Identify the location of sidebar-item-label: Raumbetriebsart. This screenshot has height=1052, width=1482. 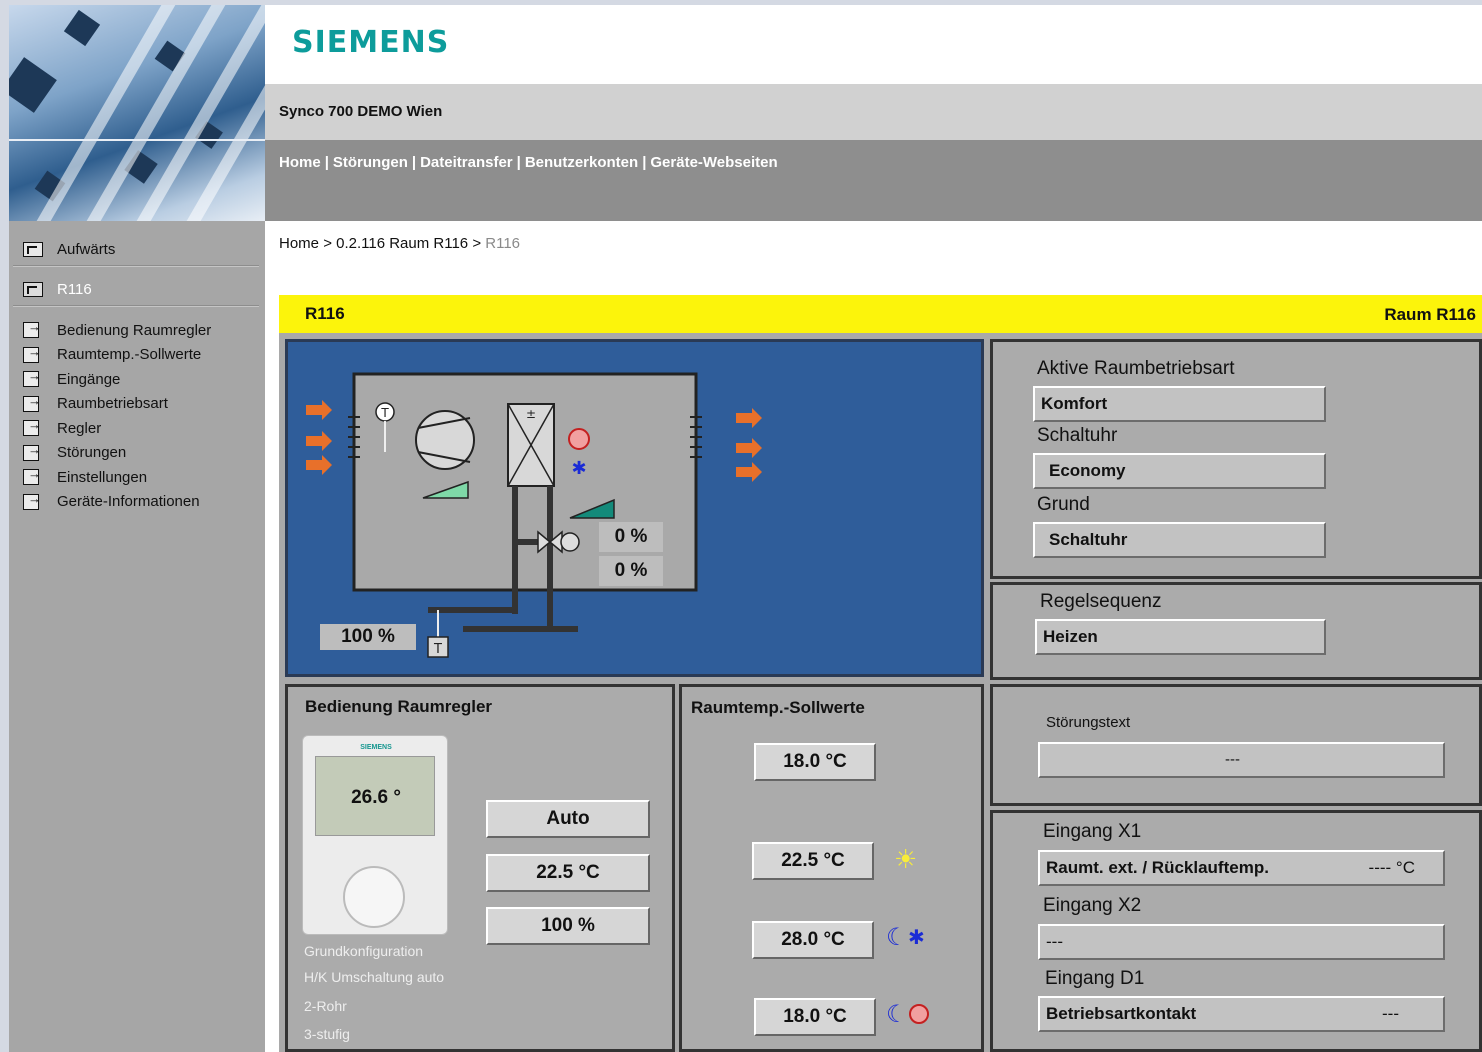
(112, 404).